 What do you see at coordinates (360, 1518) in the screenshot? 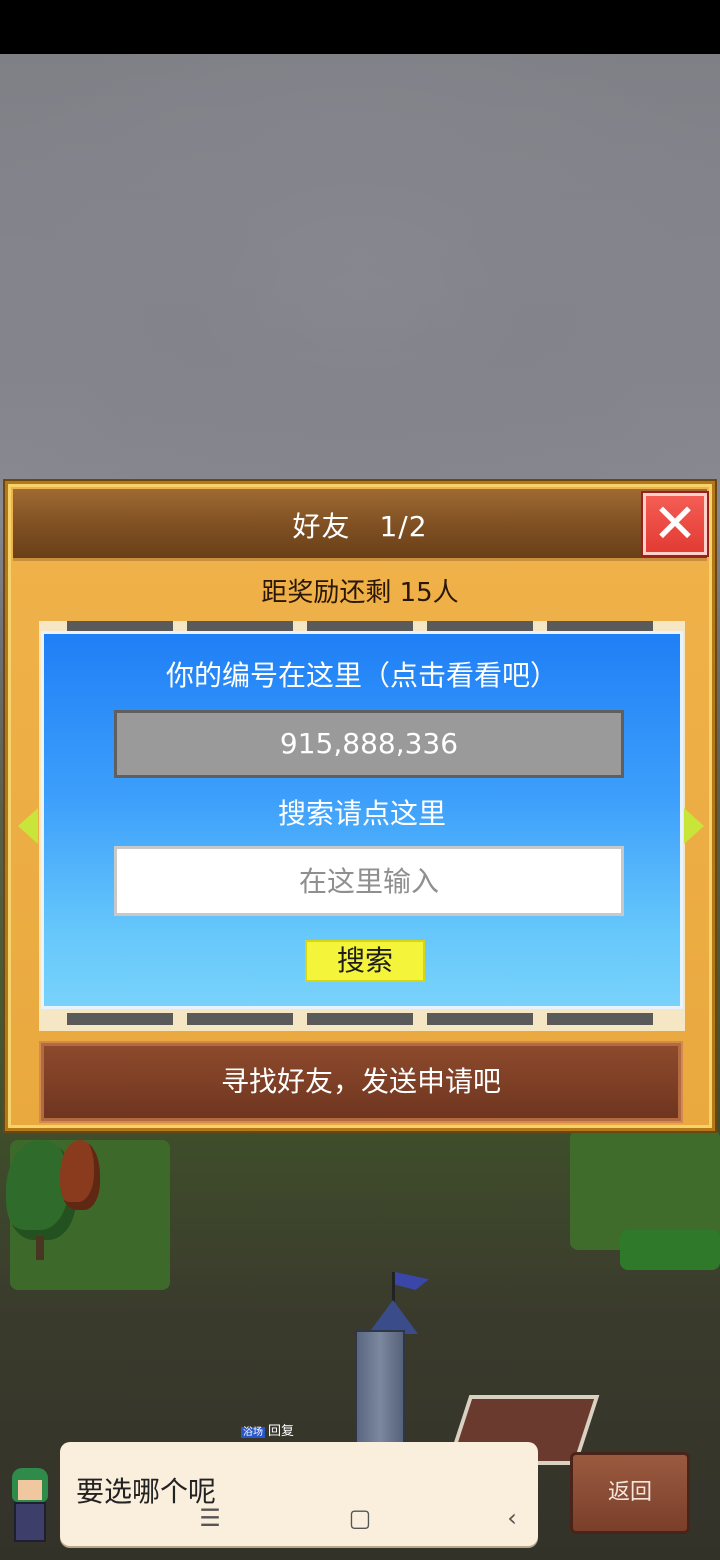
I see `home-icon: ▢` at bounding box center [360, 1518].